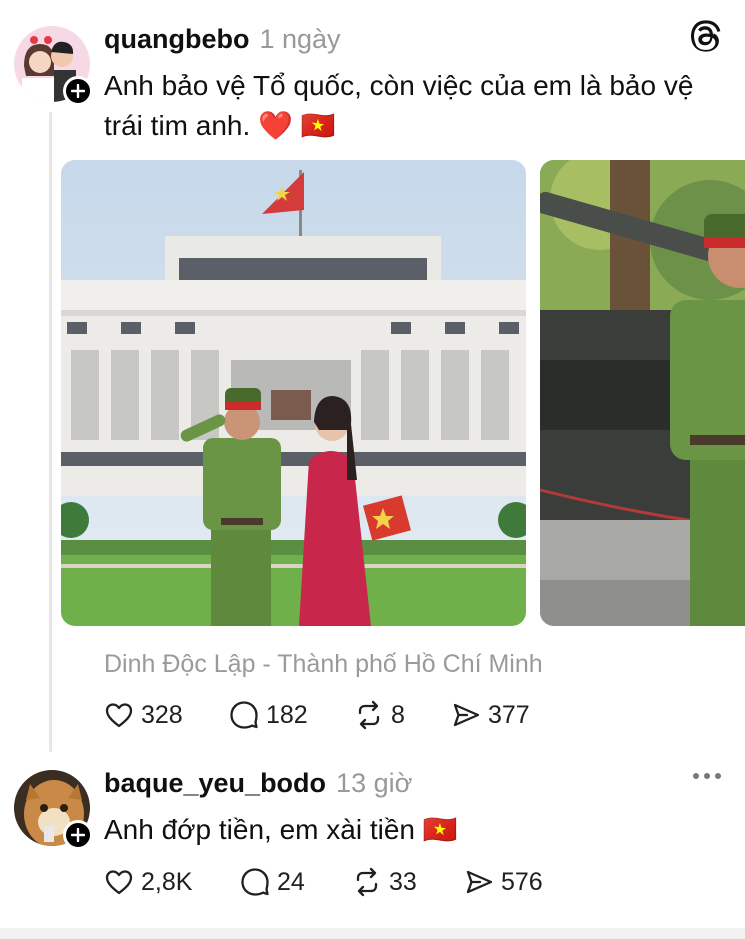 This screenshot has width=745, height=939. I want to click on follow-plus-button, so click(78, 91).